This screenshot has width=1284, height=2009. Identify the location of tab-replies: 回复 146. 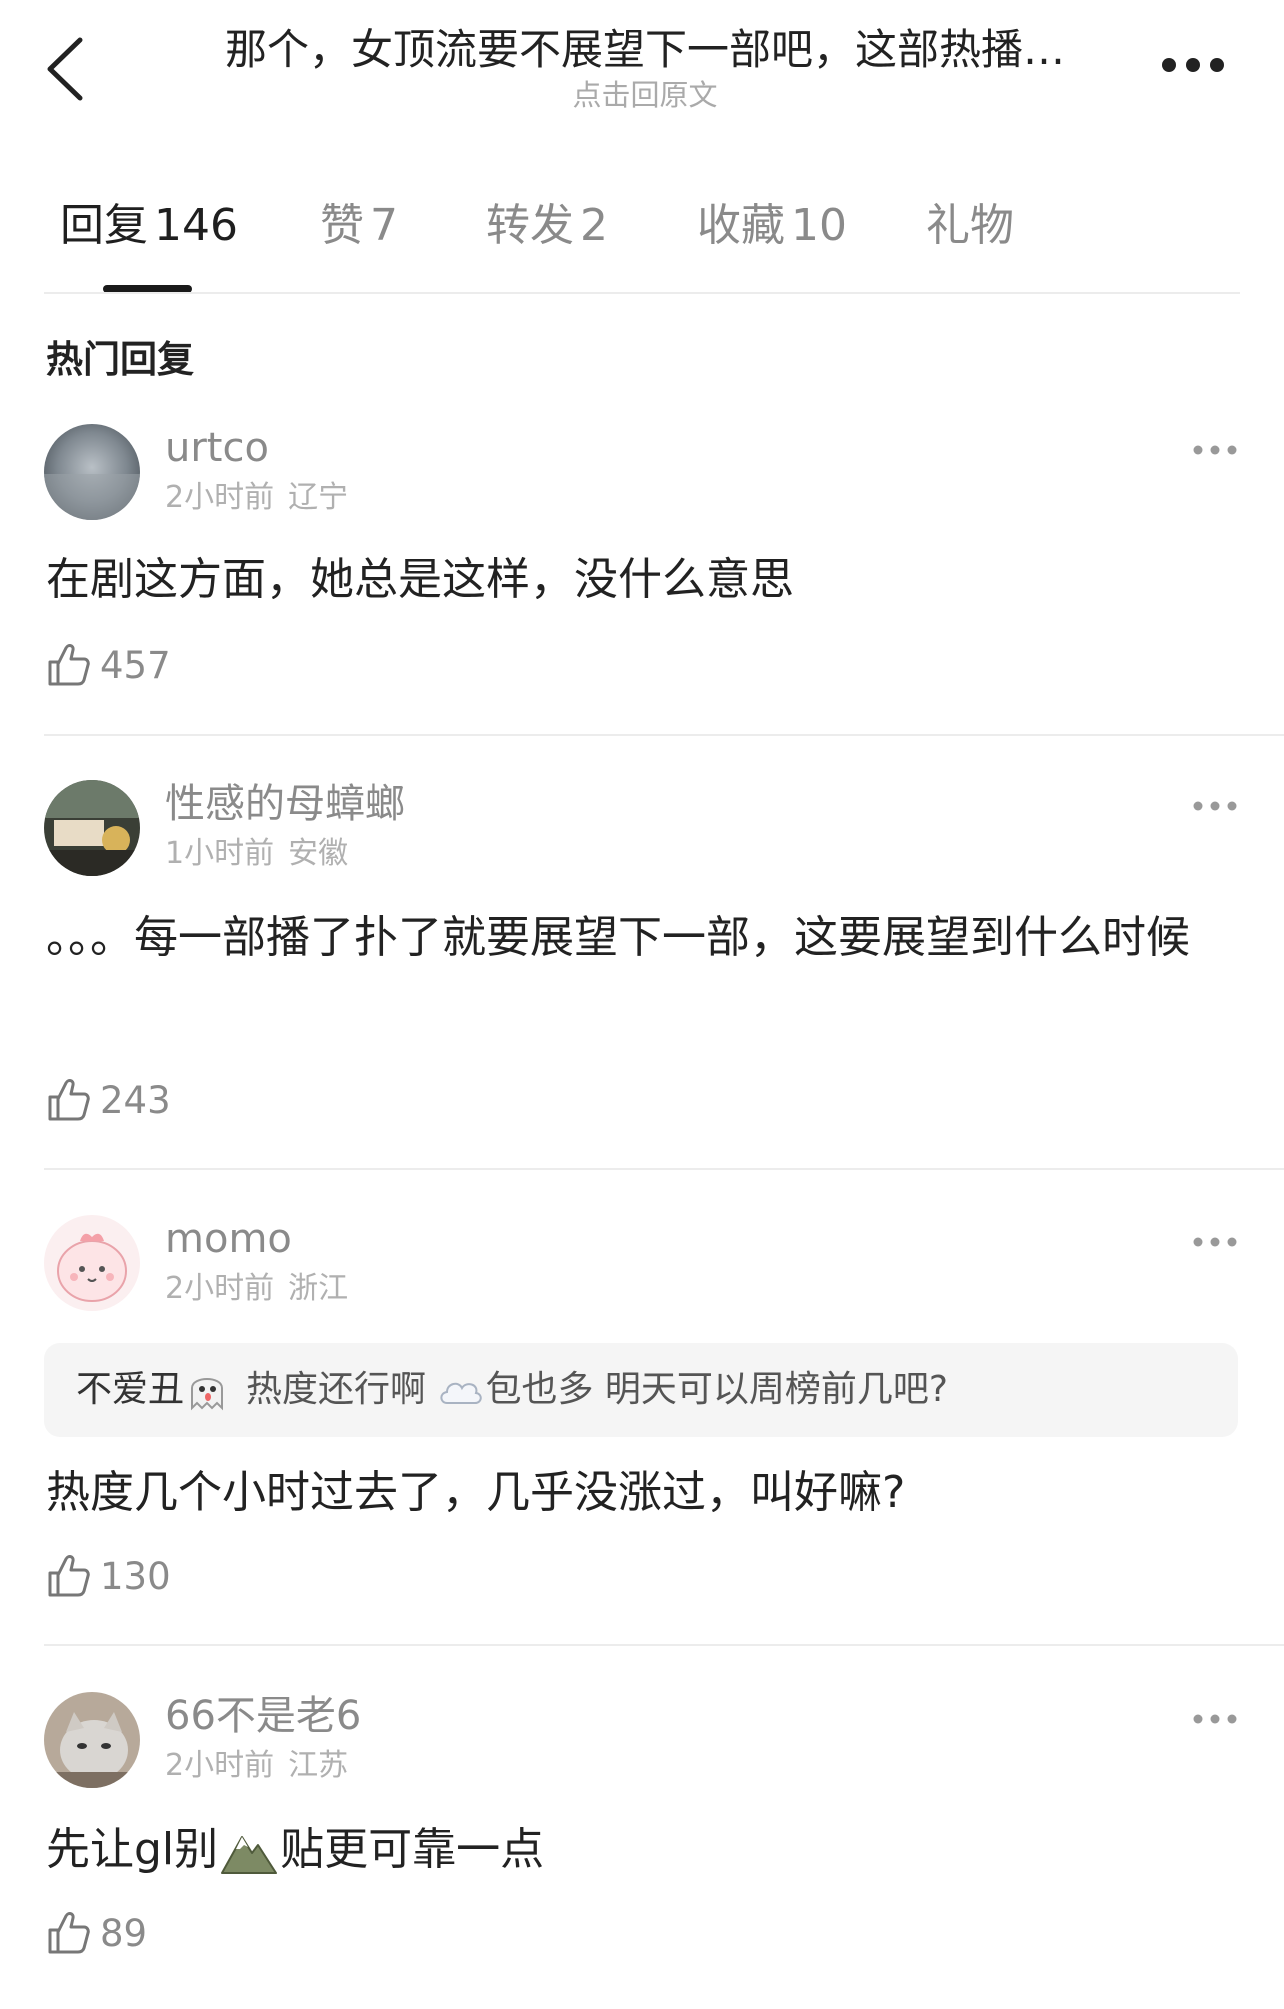
(149, 226).